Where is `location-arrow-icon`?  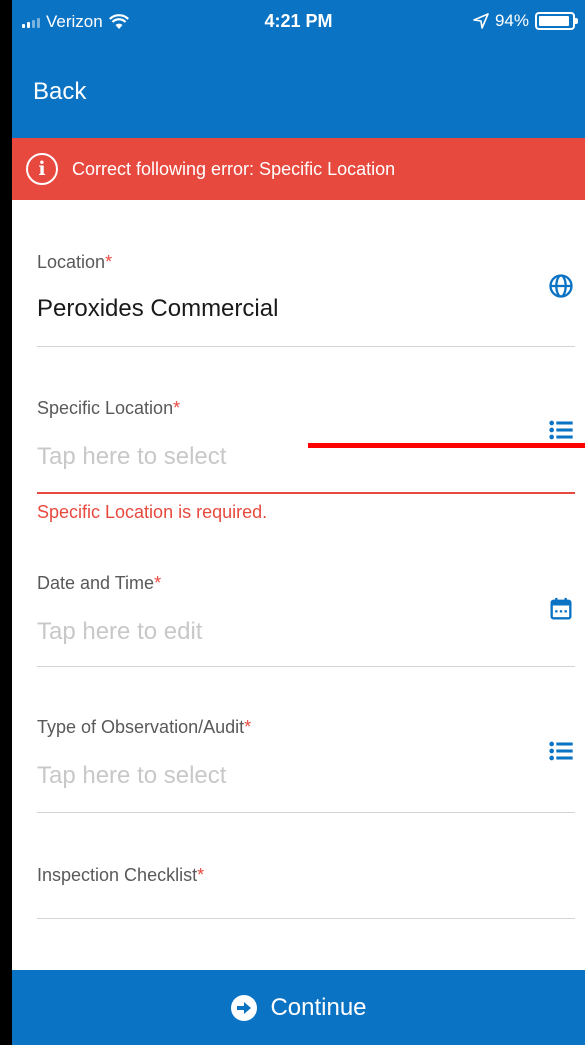
location-arrow-icon is located at coordinates (481, 21).